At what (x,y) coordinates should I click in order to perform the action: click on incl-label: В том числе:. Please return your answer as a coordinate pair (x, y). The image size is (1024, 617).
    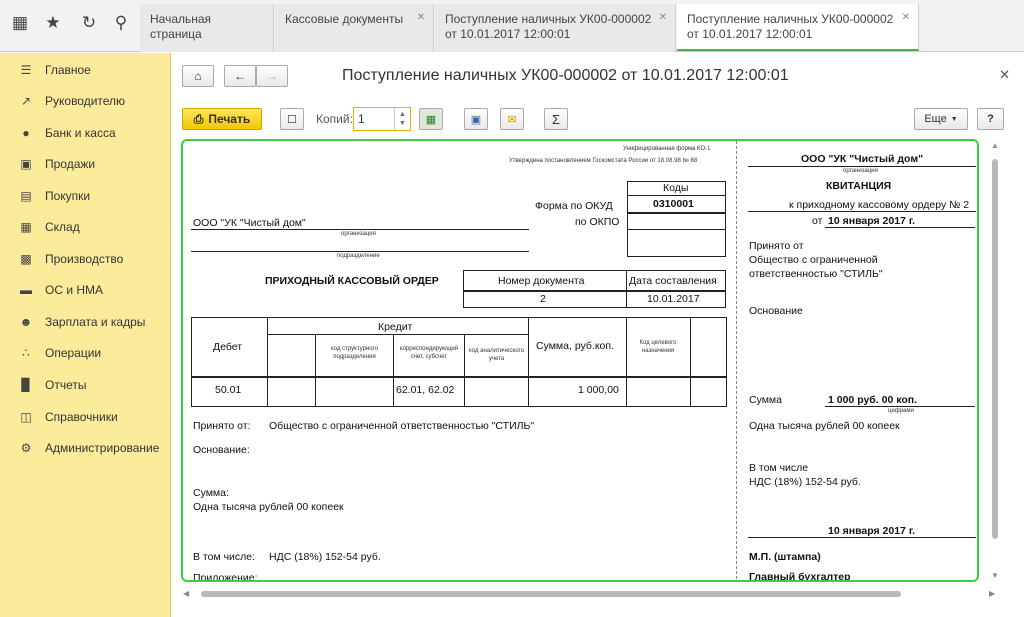
    Looking at the image, I should click on (224, 557).